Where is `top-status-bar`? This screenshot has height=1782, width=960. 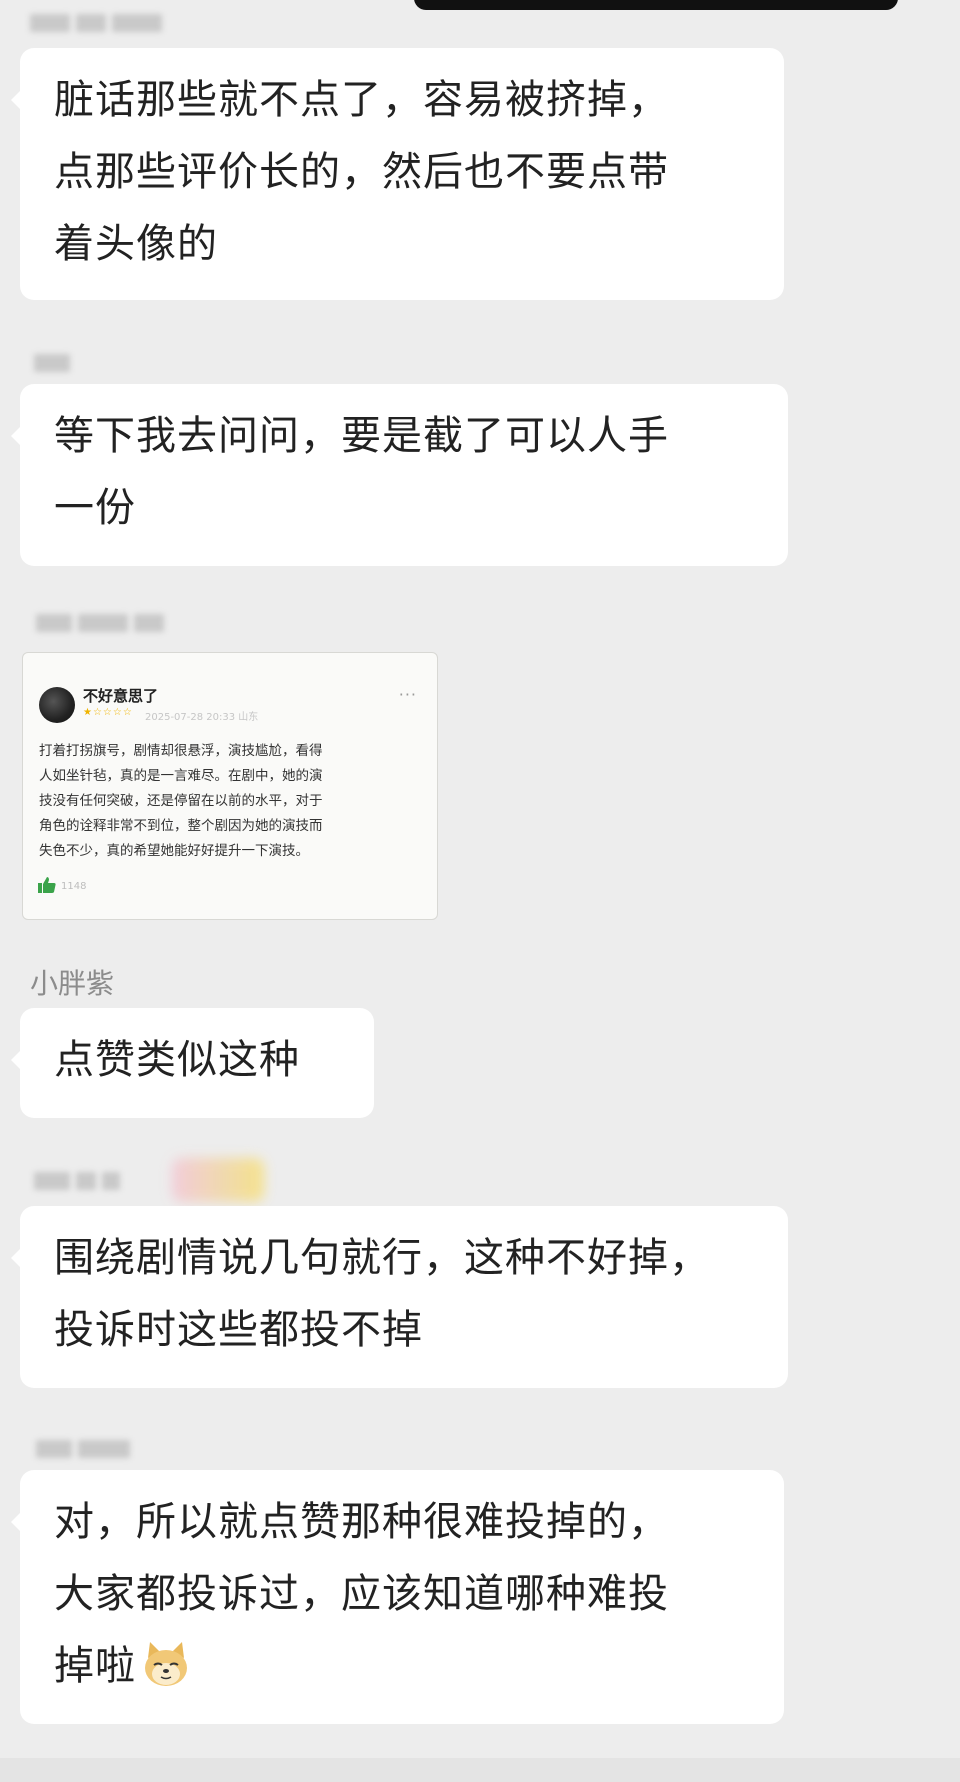
top-status-bar is located at coordinates (656, 5).